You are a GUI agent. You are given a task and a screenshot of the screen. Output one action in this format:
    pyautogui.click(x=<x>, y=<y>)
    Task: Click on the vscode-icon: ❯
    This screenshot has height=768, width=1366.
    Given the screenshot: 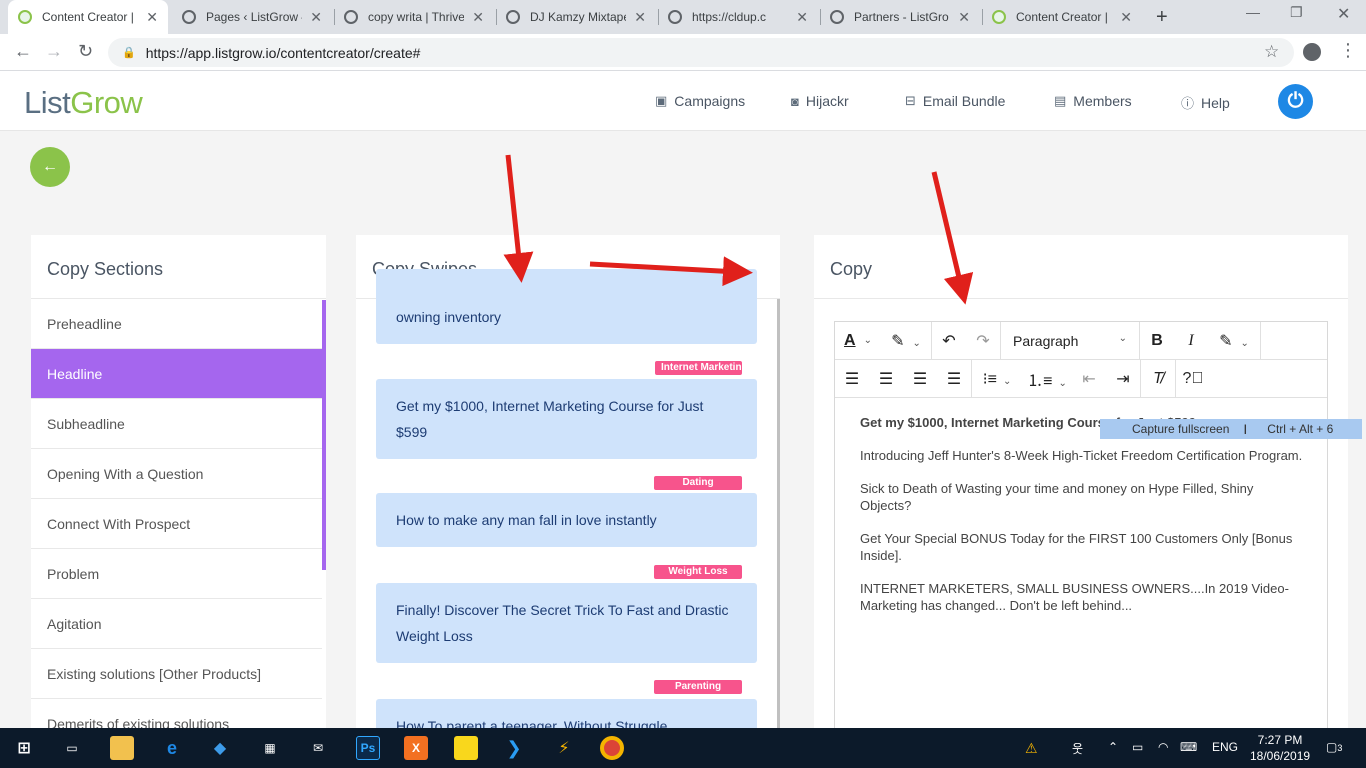 What is the action you would take?
    pyautogui.click(x=514, y=748)
    